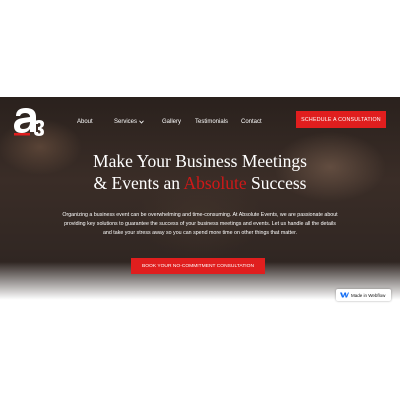 Image resolution: width=400 pixels, height=400 pixels. Describe the element at coordinates (344, 295) in the screenshot. I see `webflow-icon` at that location.